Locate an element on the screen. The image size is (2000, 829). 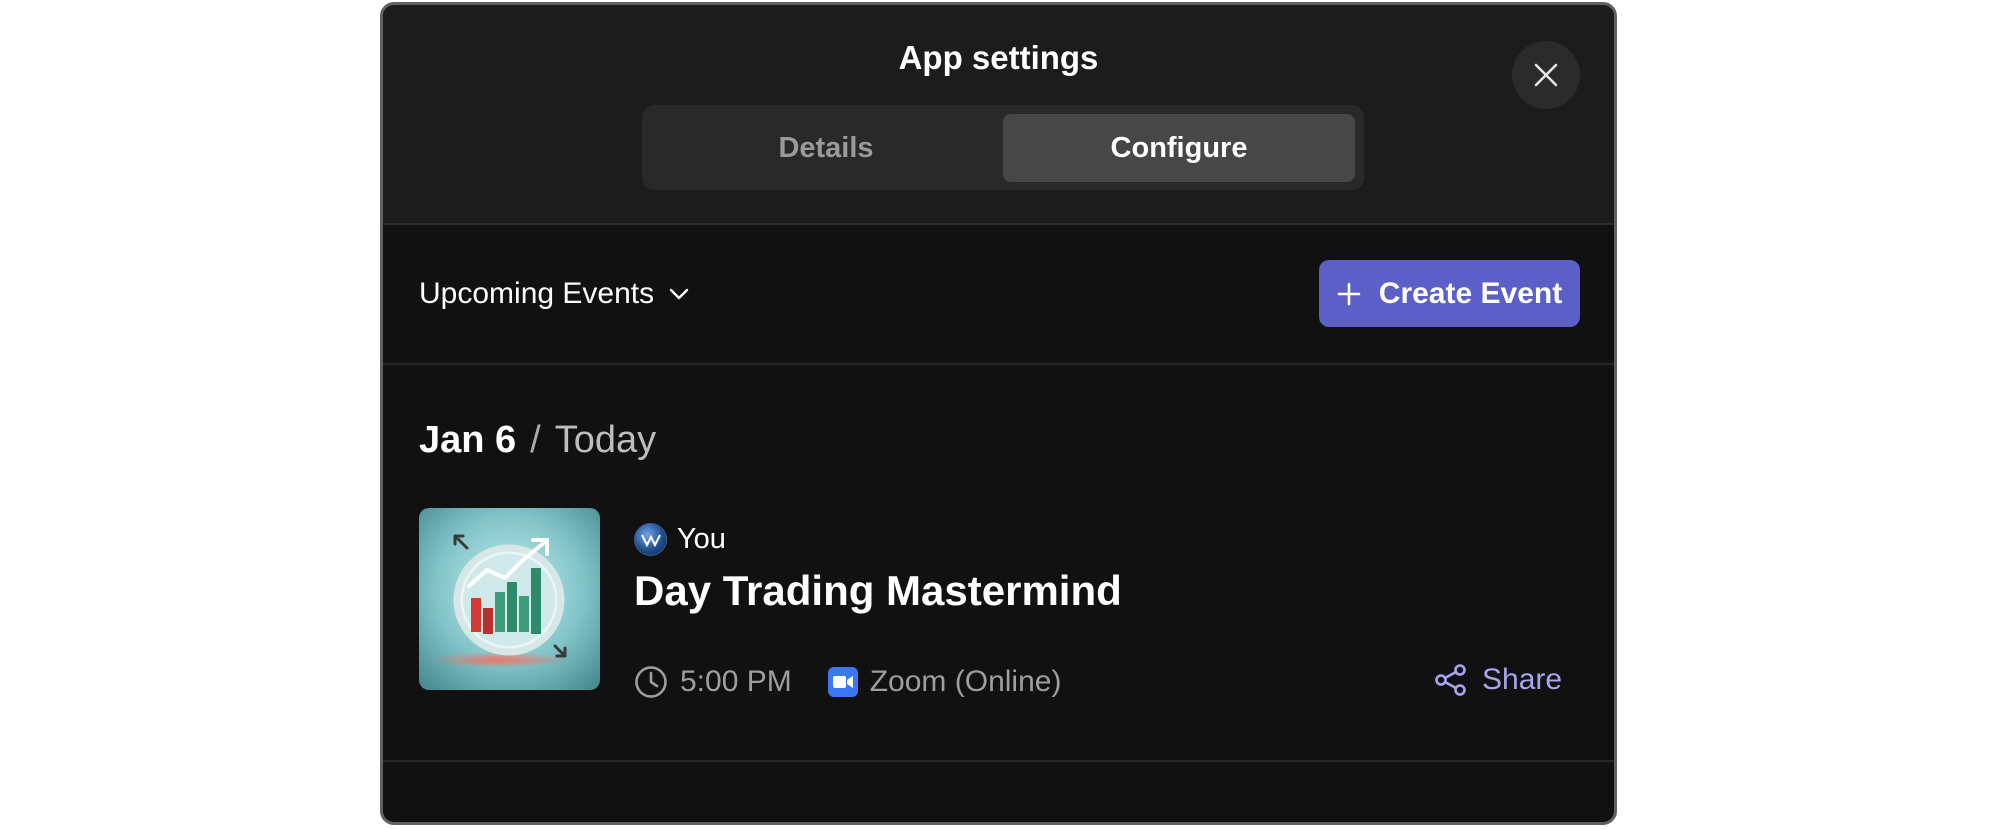
create-event-label: Create Event is located at coordinates (1470, 293).